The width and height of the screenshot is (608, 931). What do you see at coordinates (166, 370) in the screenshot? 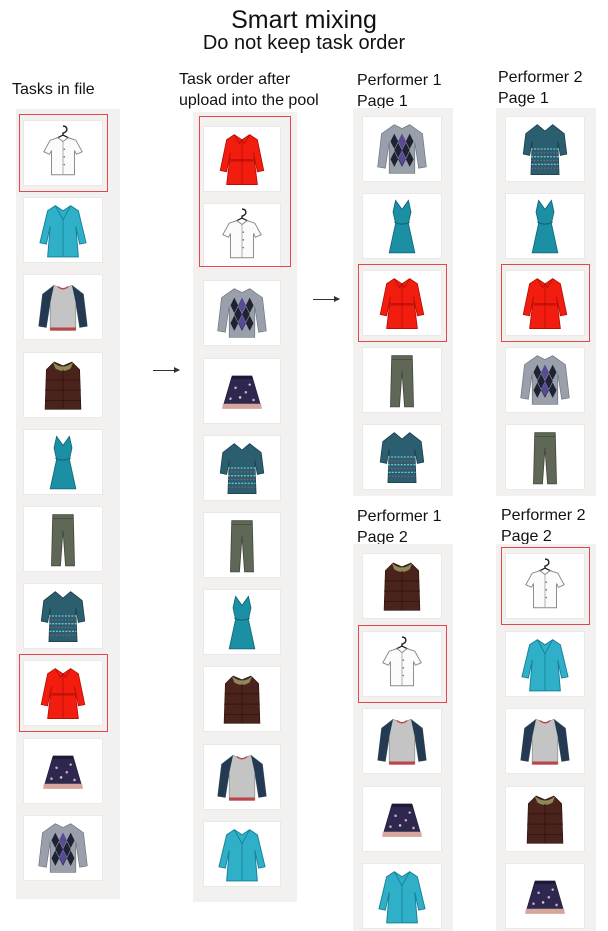
I see `arrow-to-pool` at bounding box center [166, 370].